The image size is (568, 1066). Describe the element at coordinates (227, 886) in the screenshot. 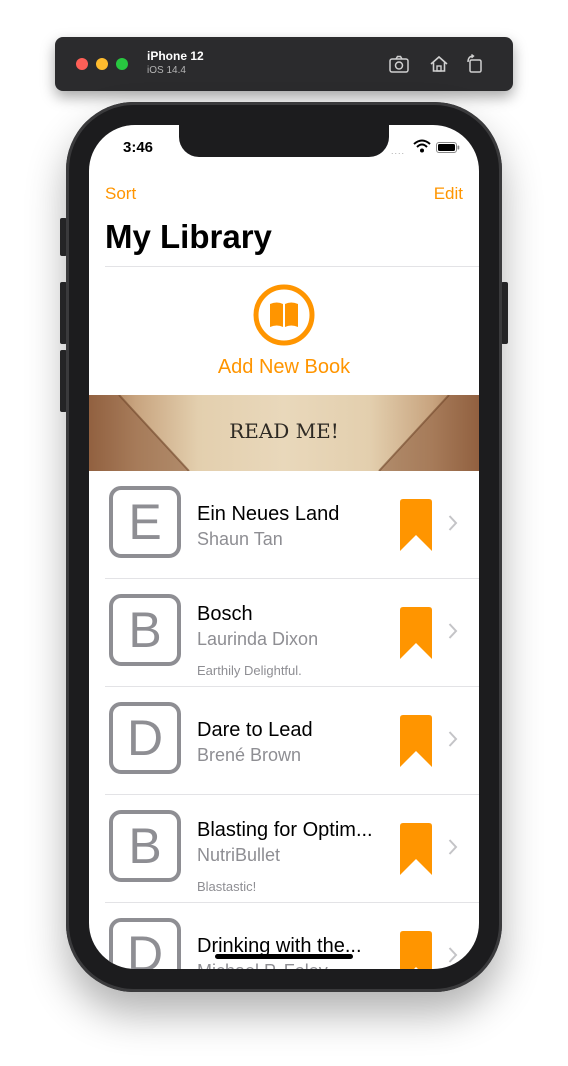

I see `book-note: Blastastic!` at that location.